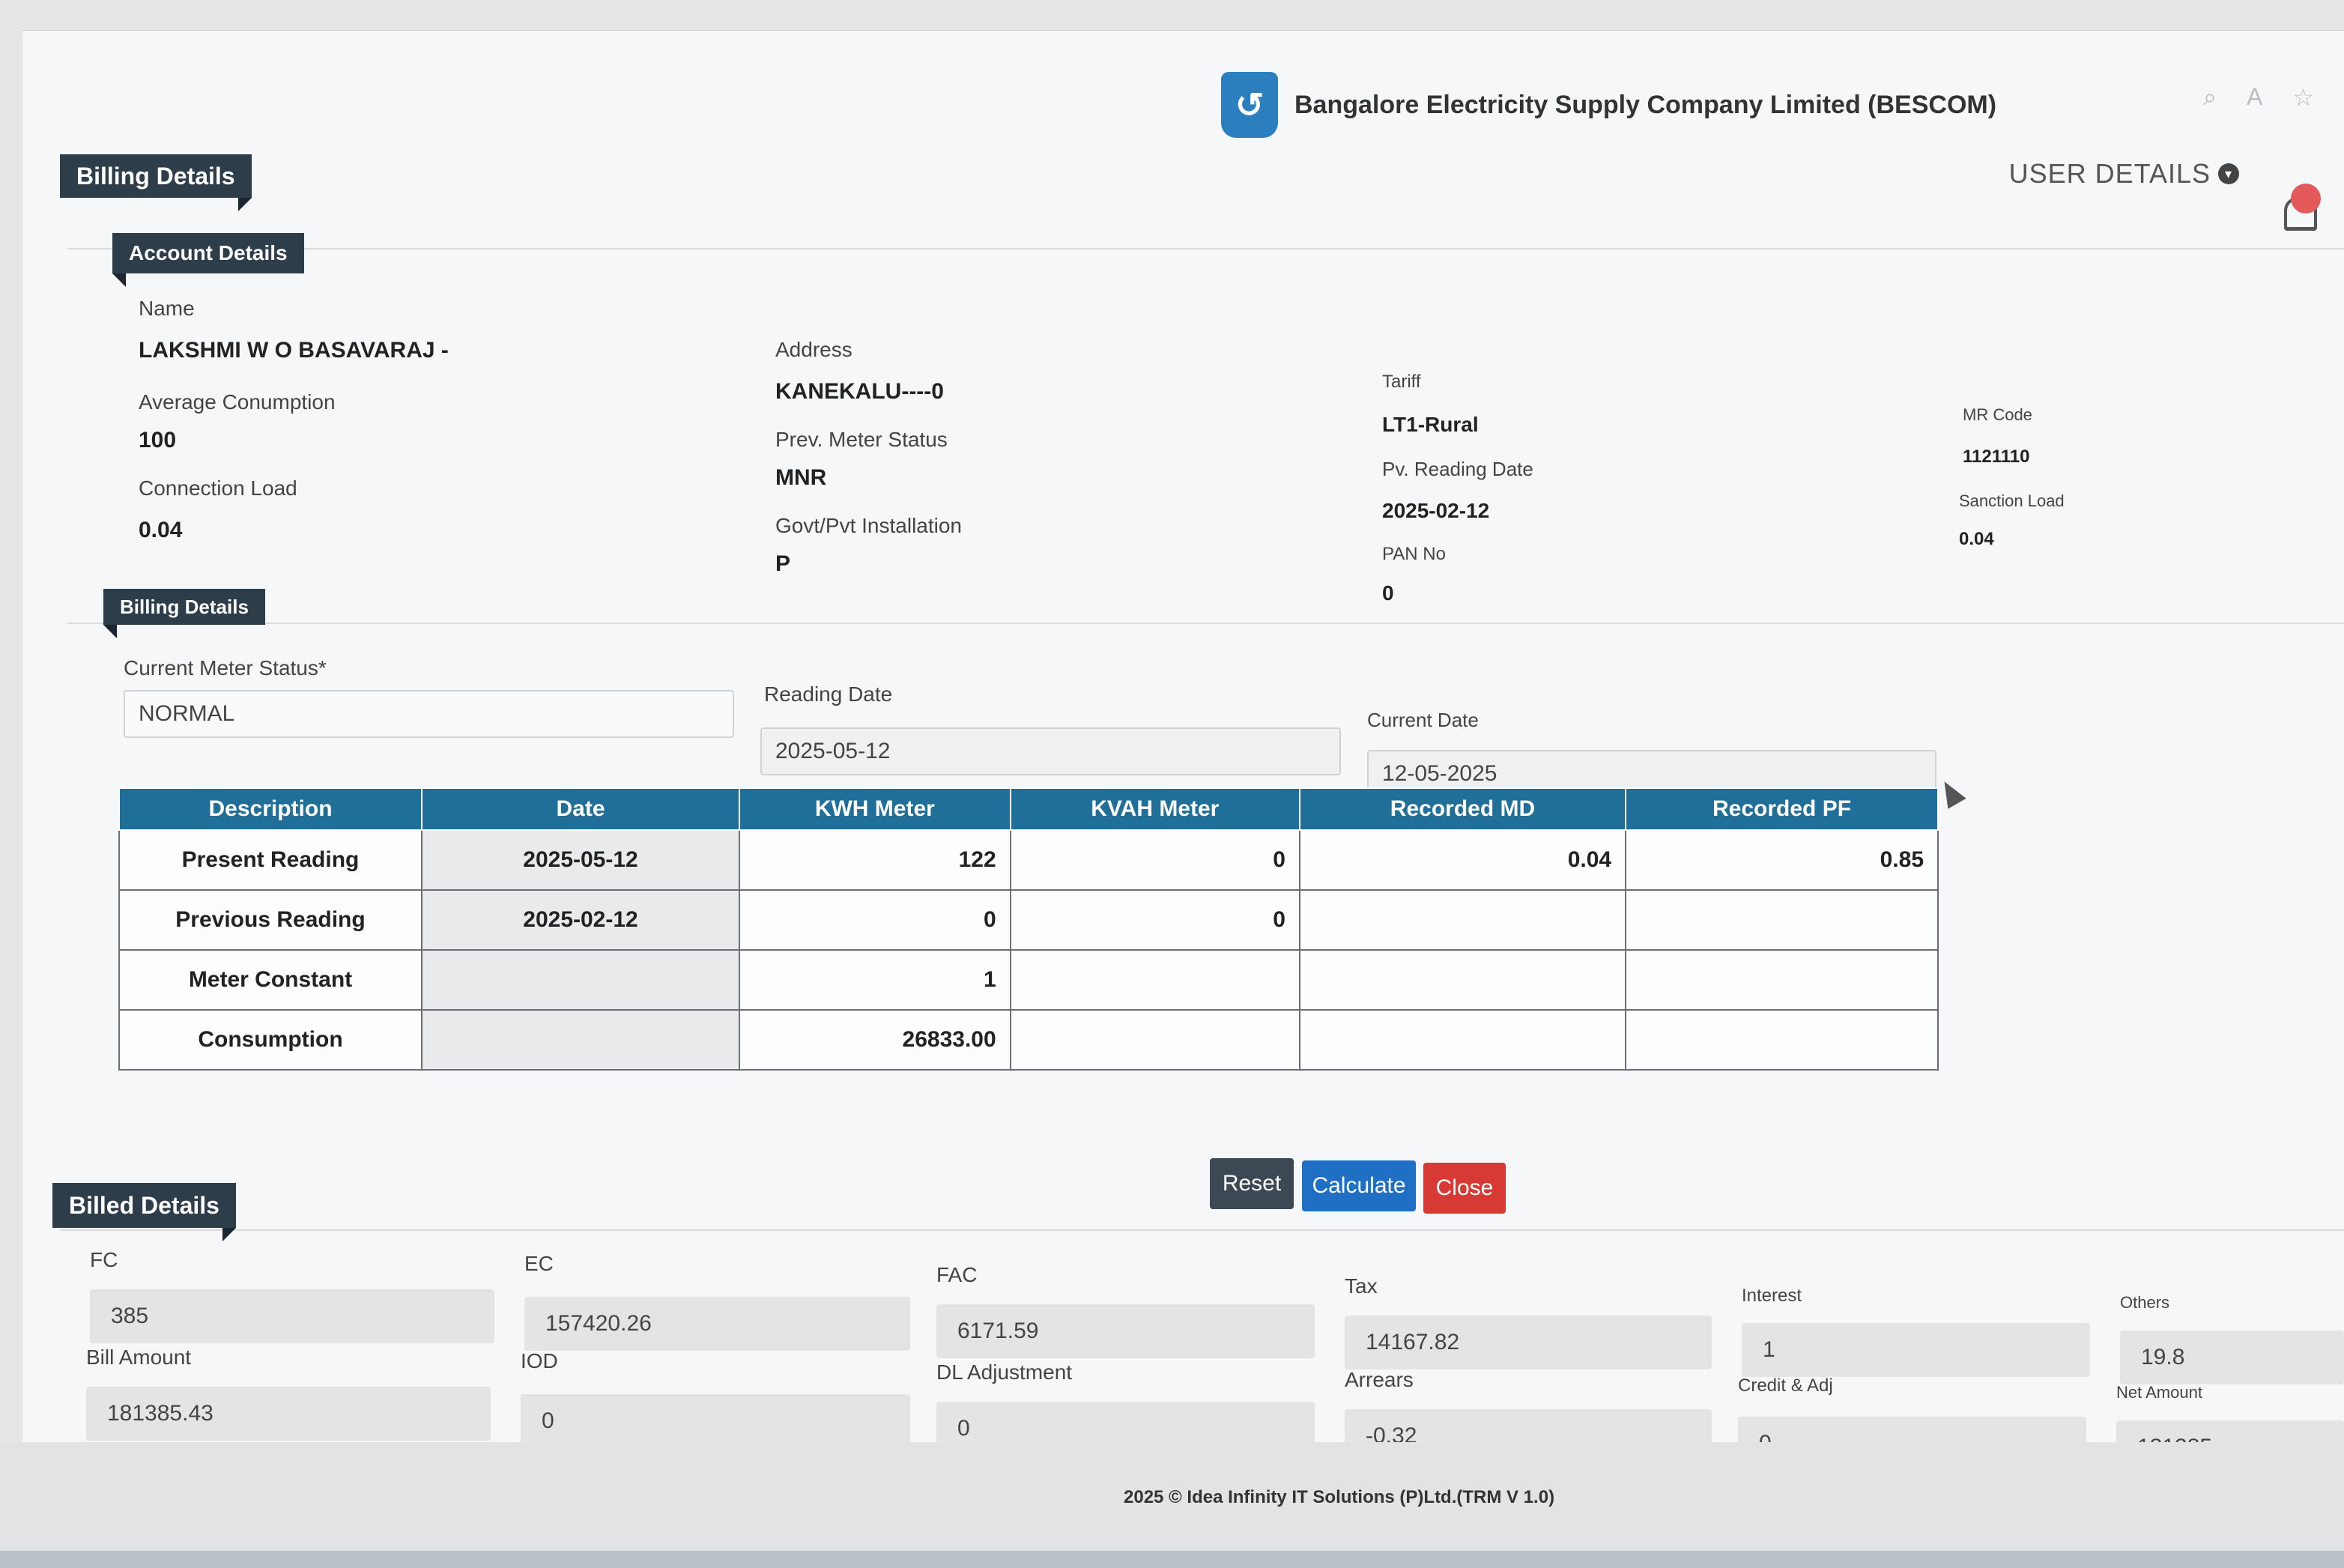 Image resolution: width=2344 pixels, height=1568 pixels. I want to click on reading-date-label: Reading Date, so click(828, 694).